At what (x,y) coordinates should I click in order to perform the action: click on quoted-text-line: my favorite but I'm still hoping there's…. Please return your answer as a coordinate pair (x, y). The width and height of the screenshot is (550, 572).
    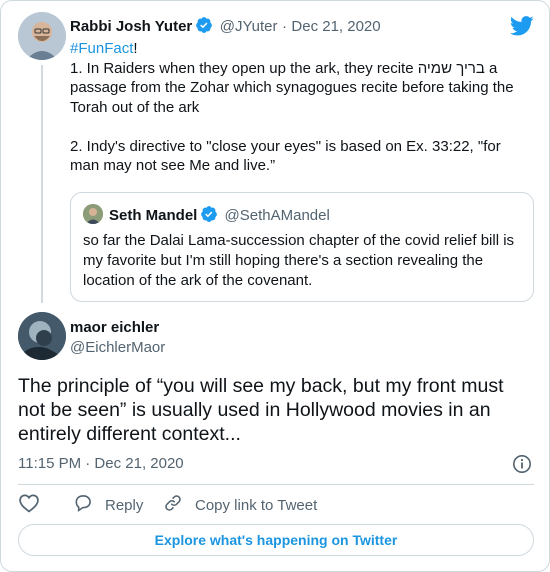
    Looking at the image, I should click on (283, 260).